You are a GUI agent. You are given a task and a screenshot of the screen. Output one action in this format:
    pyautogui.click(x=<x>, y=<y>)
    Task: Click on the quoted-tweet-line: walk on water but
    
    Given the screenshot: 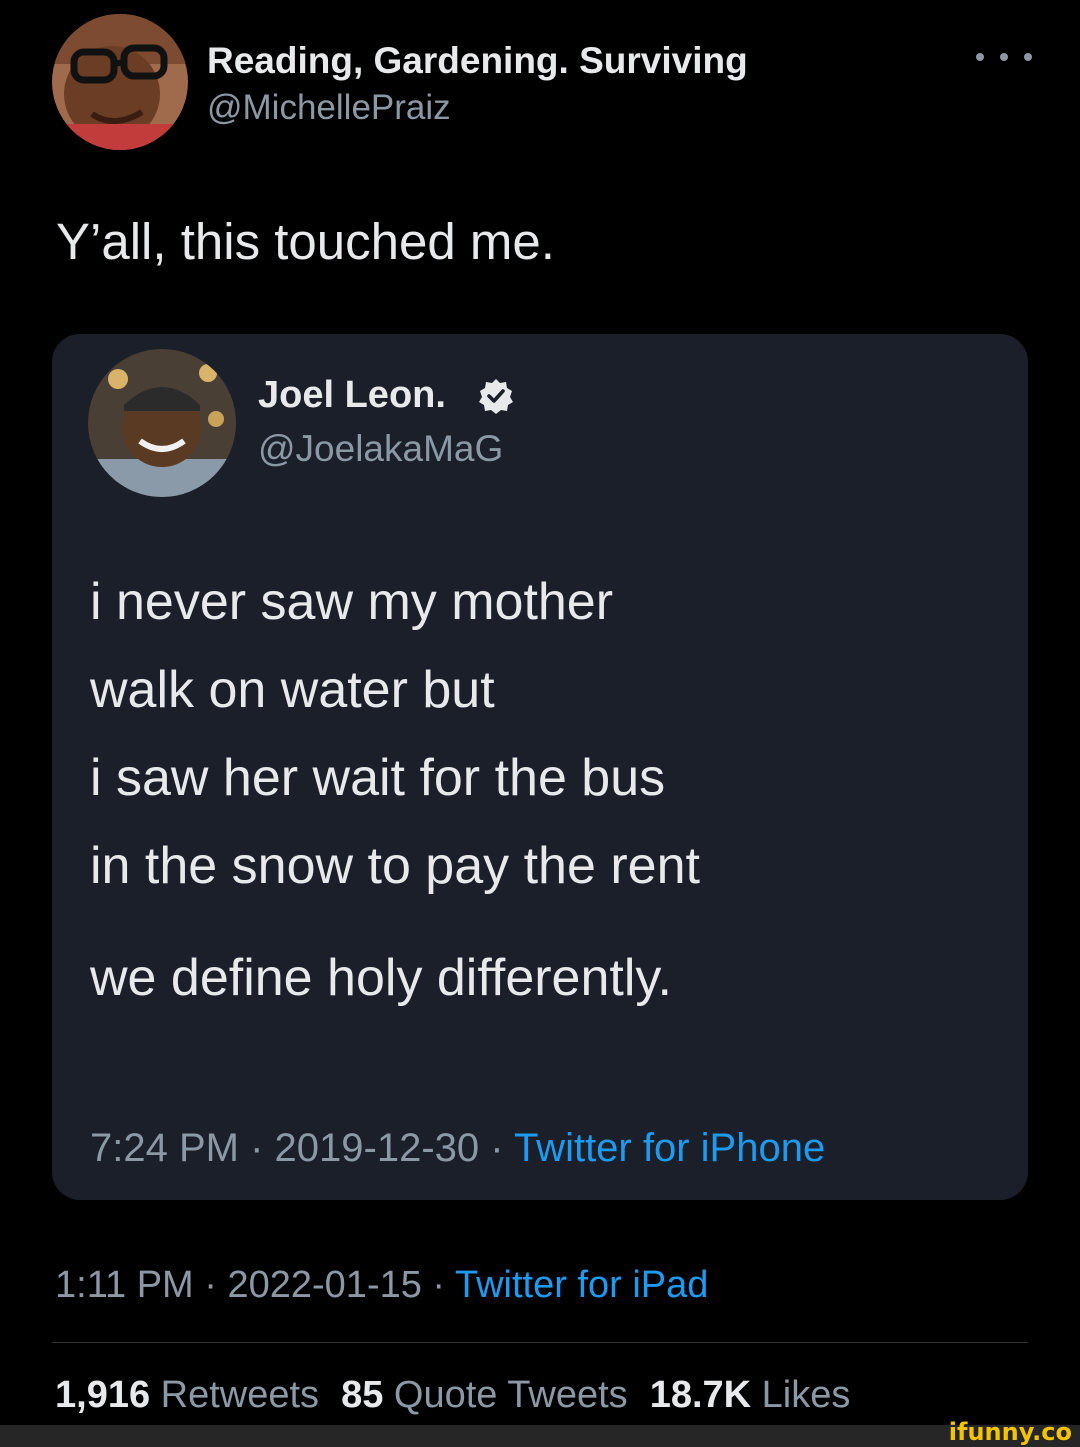 What is the action you would take?
    pyautogui.click(x=292, y=690)
    